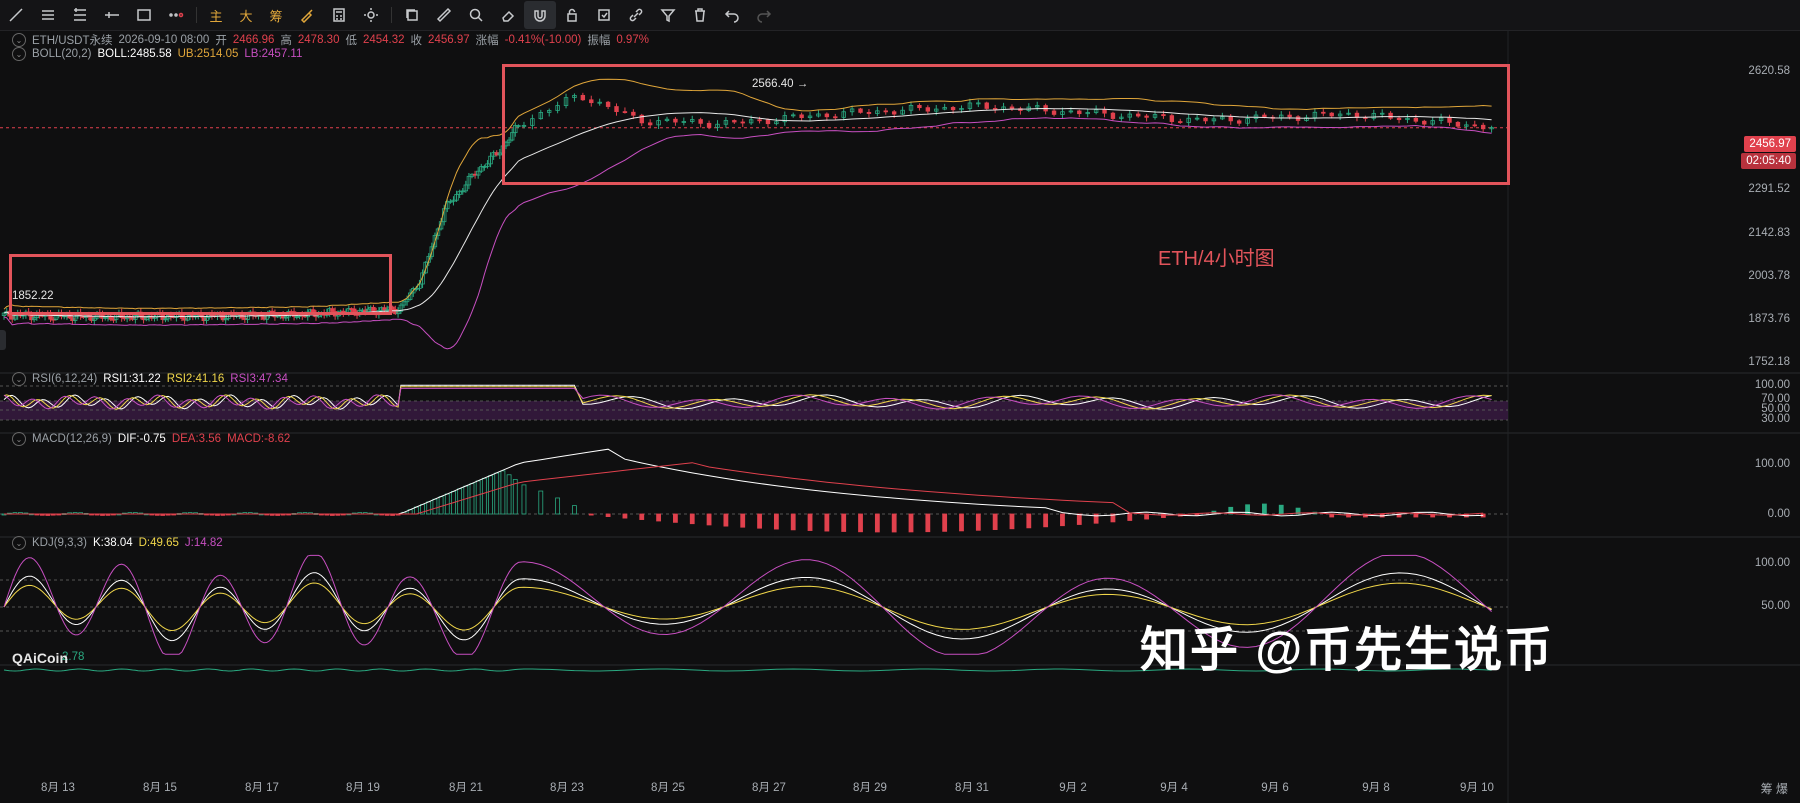 The width and height of the screenshot is (1800, 803). I want to click on amp-label: 振幅, so click(599, 41).